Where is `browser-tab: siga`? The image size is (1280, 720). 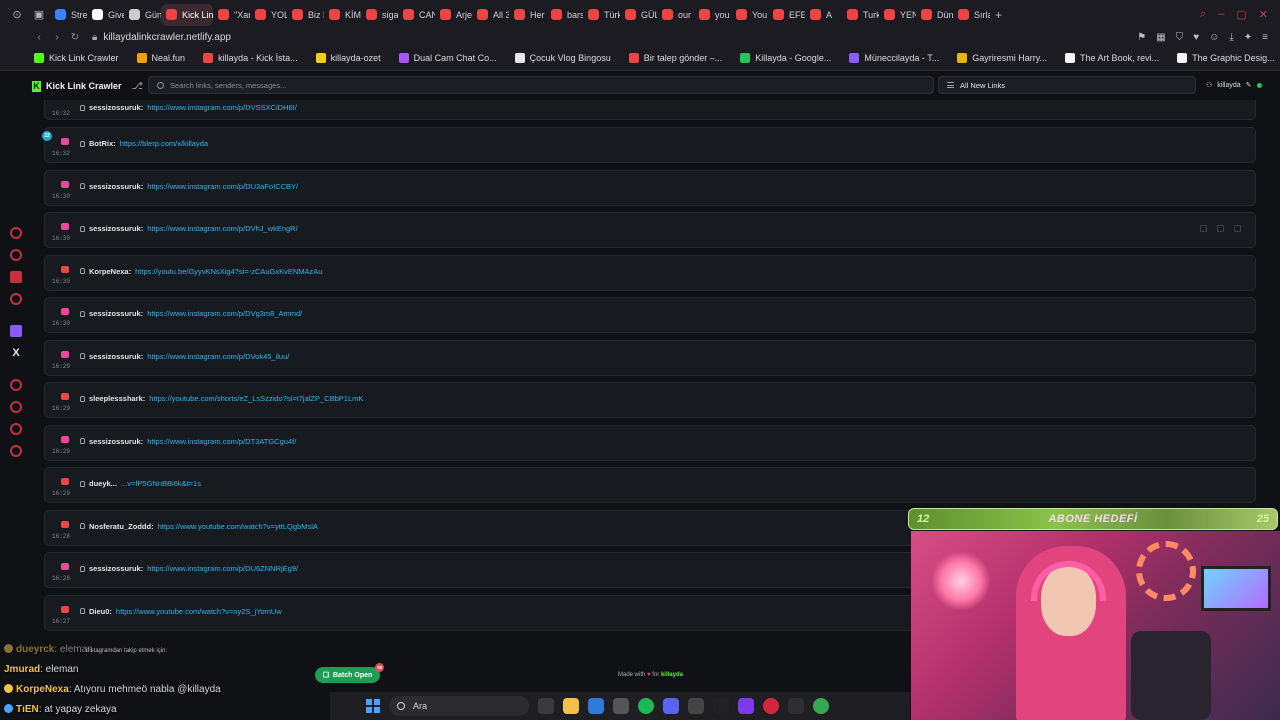 browser-tab: siga is located at coordinates (379, 15).